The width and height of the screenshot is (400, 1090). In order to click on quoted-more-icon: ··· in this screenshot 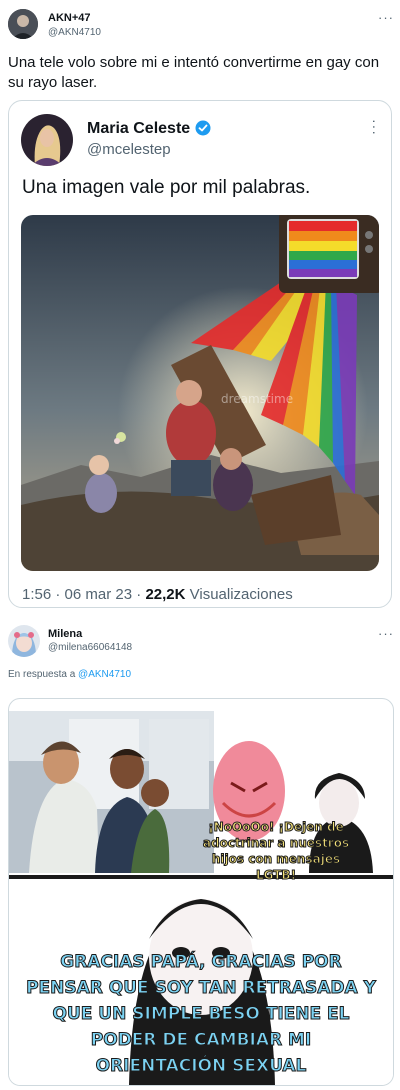, I will do `click(375, 127)`.